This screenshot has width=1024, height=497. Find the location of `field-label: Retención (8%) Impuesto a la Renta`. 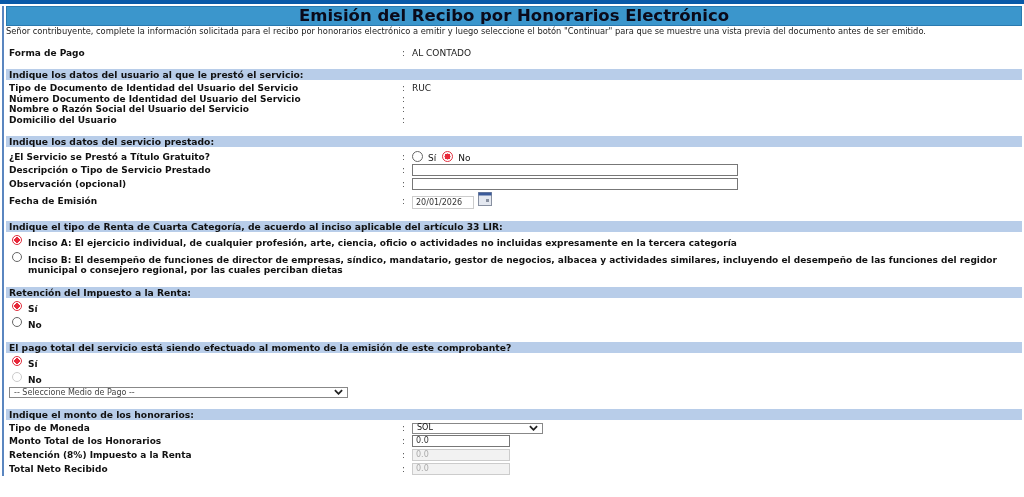

field-label: Retención (8%) Impuesto a la Renta is located at coordinates (101, 455).